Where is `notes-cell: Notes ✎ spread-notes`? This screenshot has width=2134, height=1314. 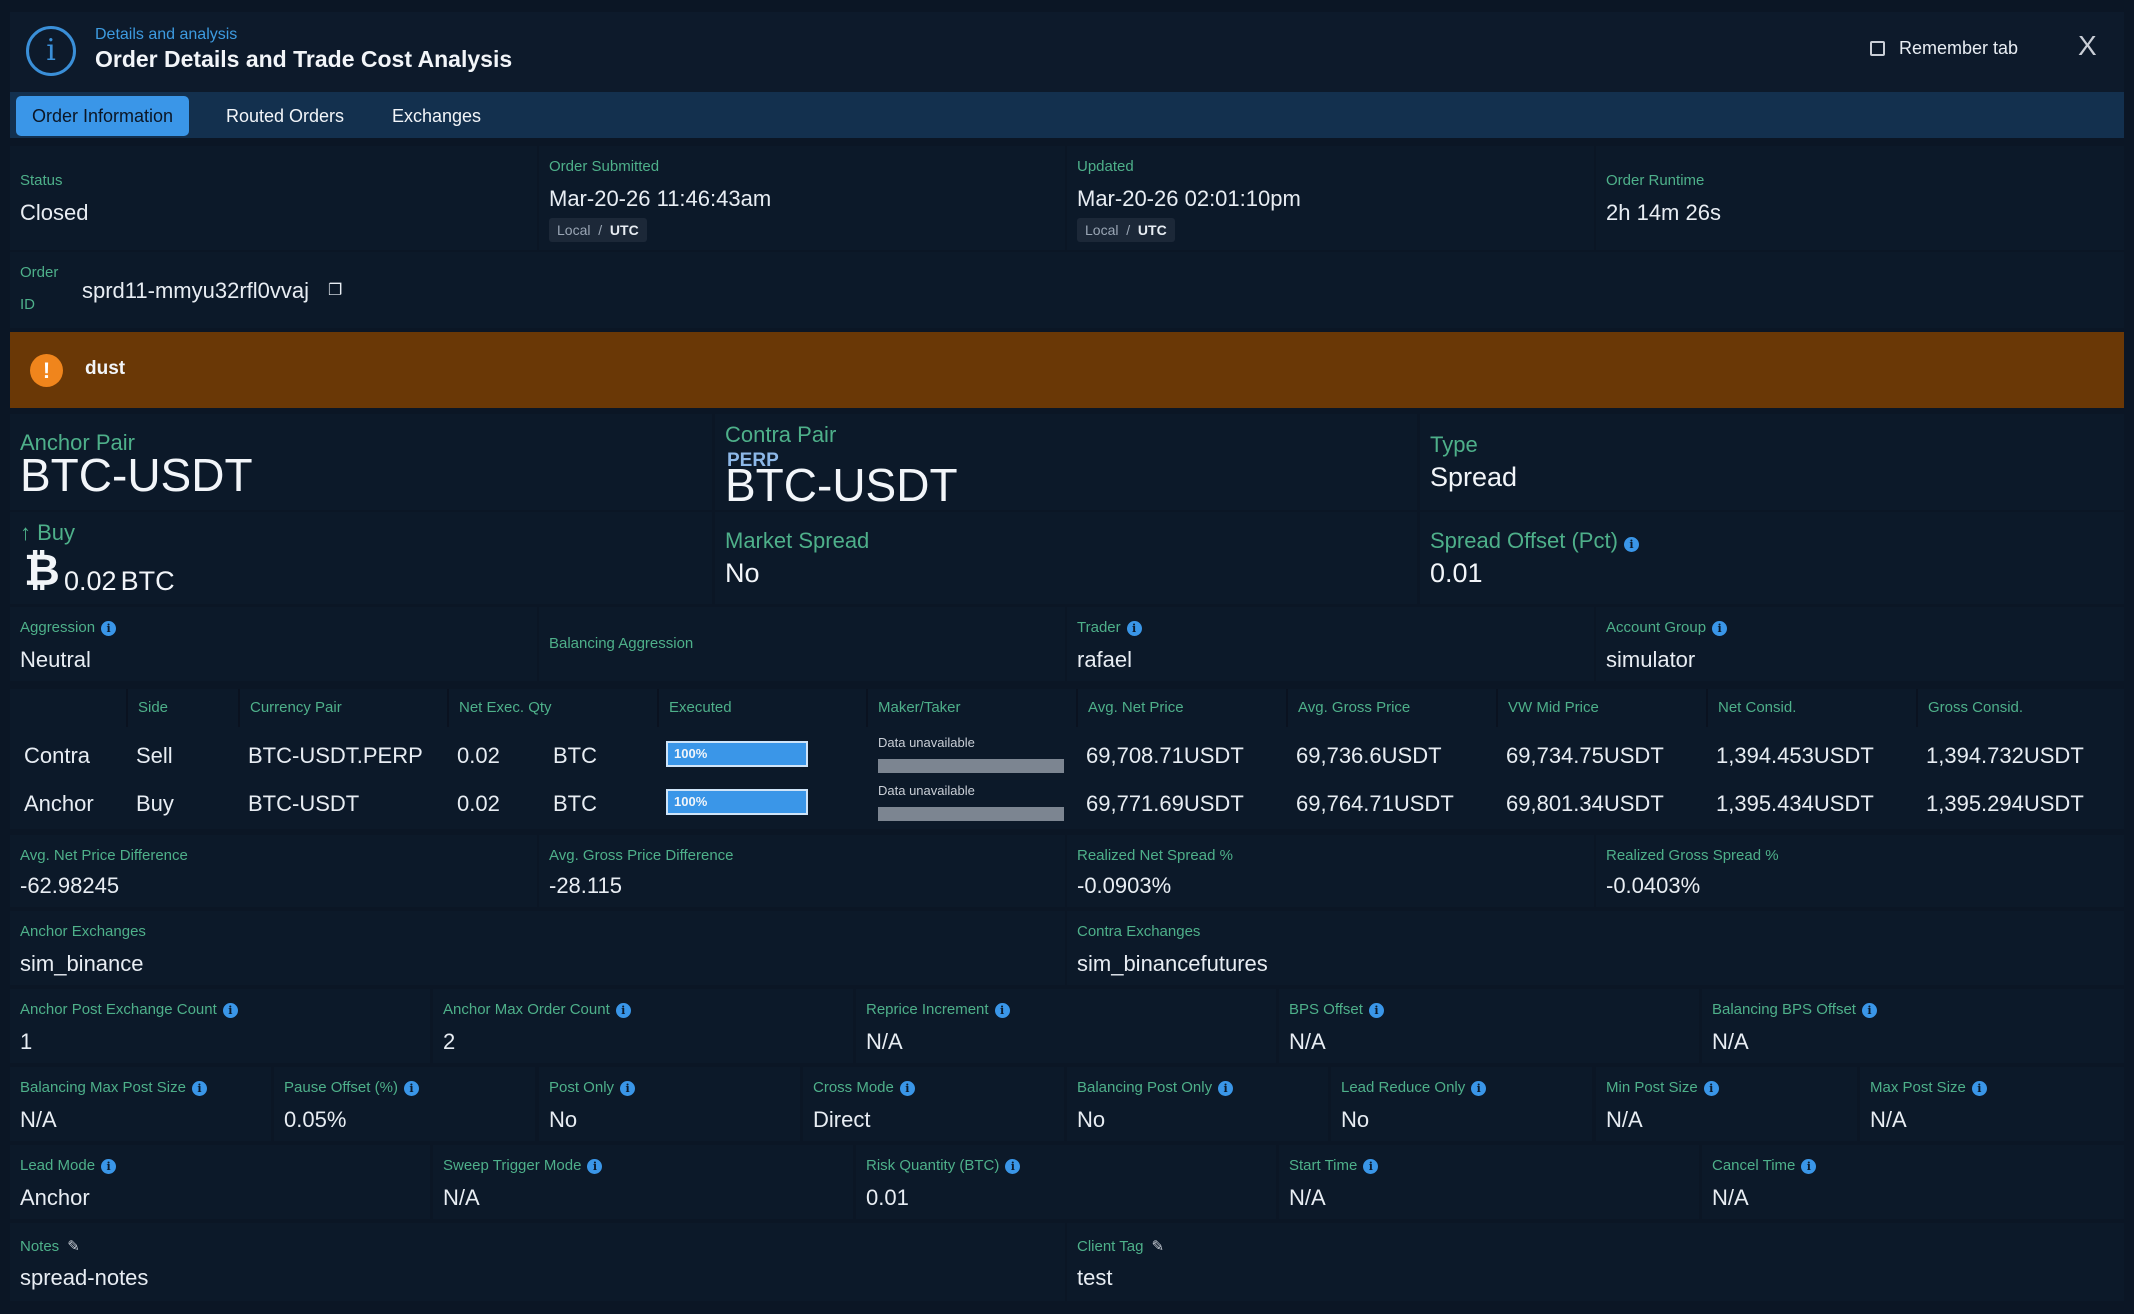
notes-cell: Notes ✎ spread-notes is located at coordinates (537, 1262).